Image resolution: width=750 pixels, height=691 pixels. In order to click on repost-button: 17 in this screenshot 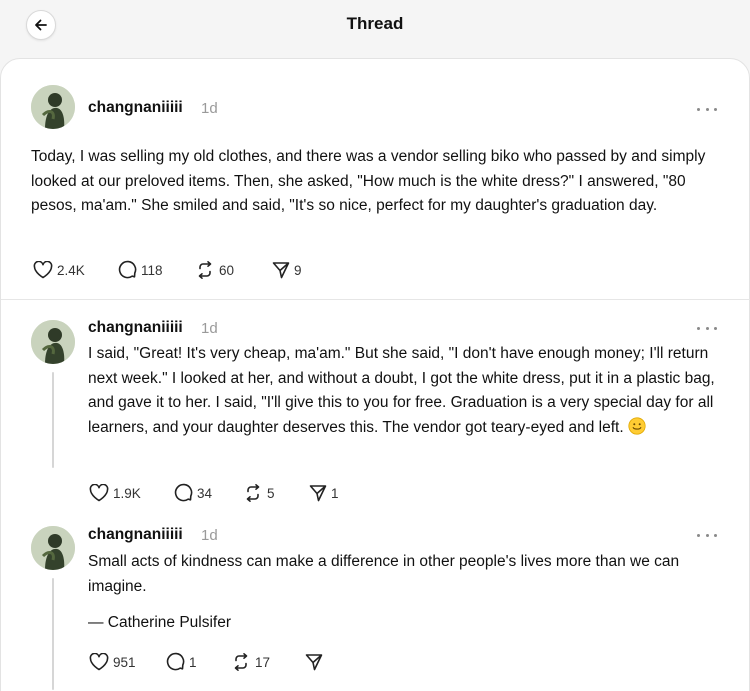, I will do `click(250, 662)`.